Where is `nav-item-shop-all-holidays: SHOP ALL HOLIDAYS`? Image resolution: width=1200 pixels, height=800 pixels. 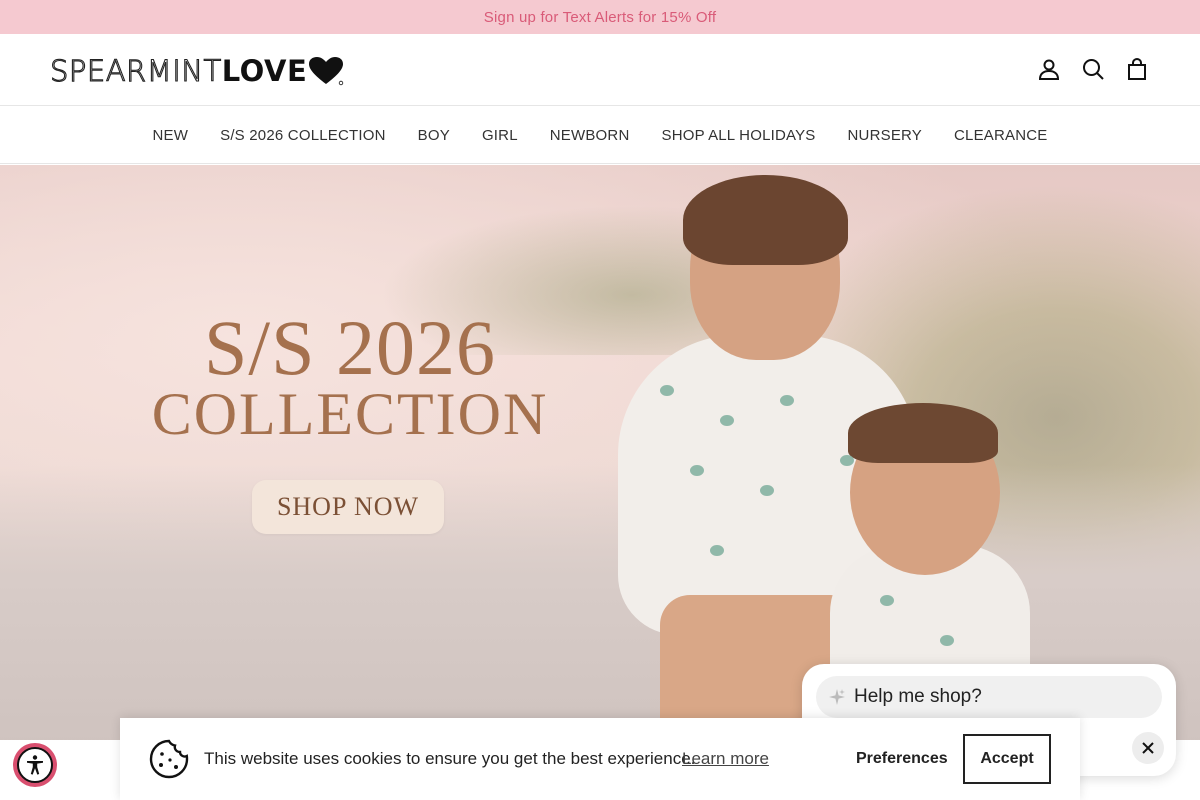
nav-item-shop-all-holidays: SHOP ALL HOLIDAYS is located at coordinates (738, 135).